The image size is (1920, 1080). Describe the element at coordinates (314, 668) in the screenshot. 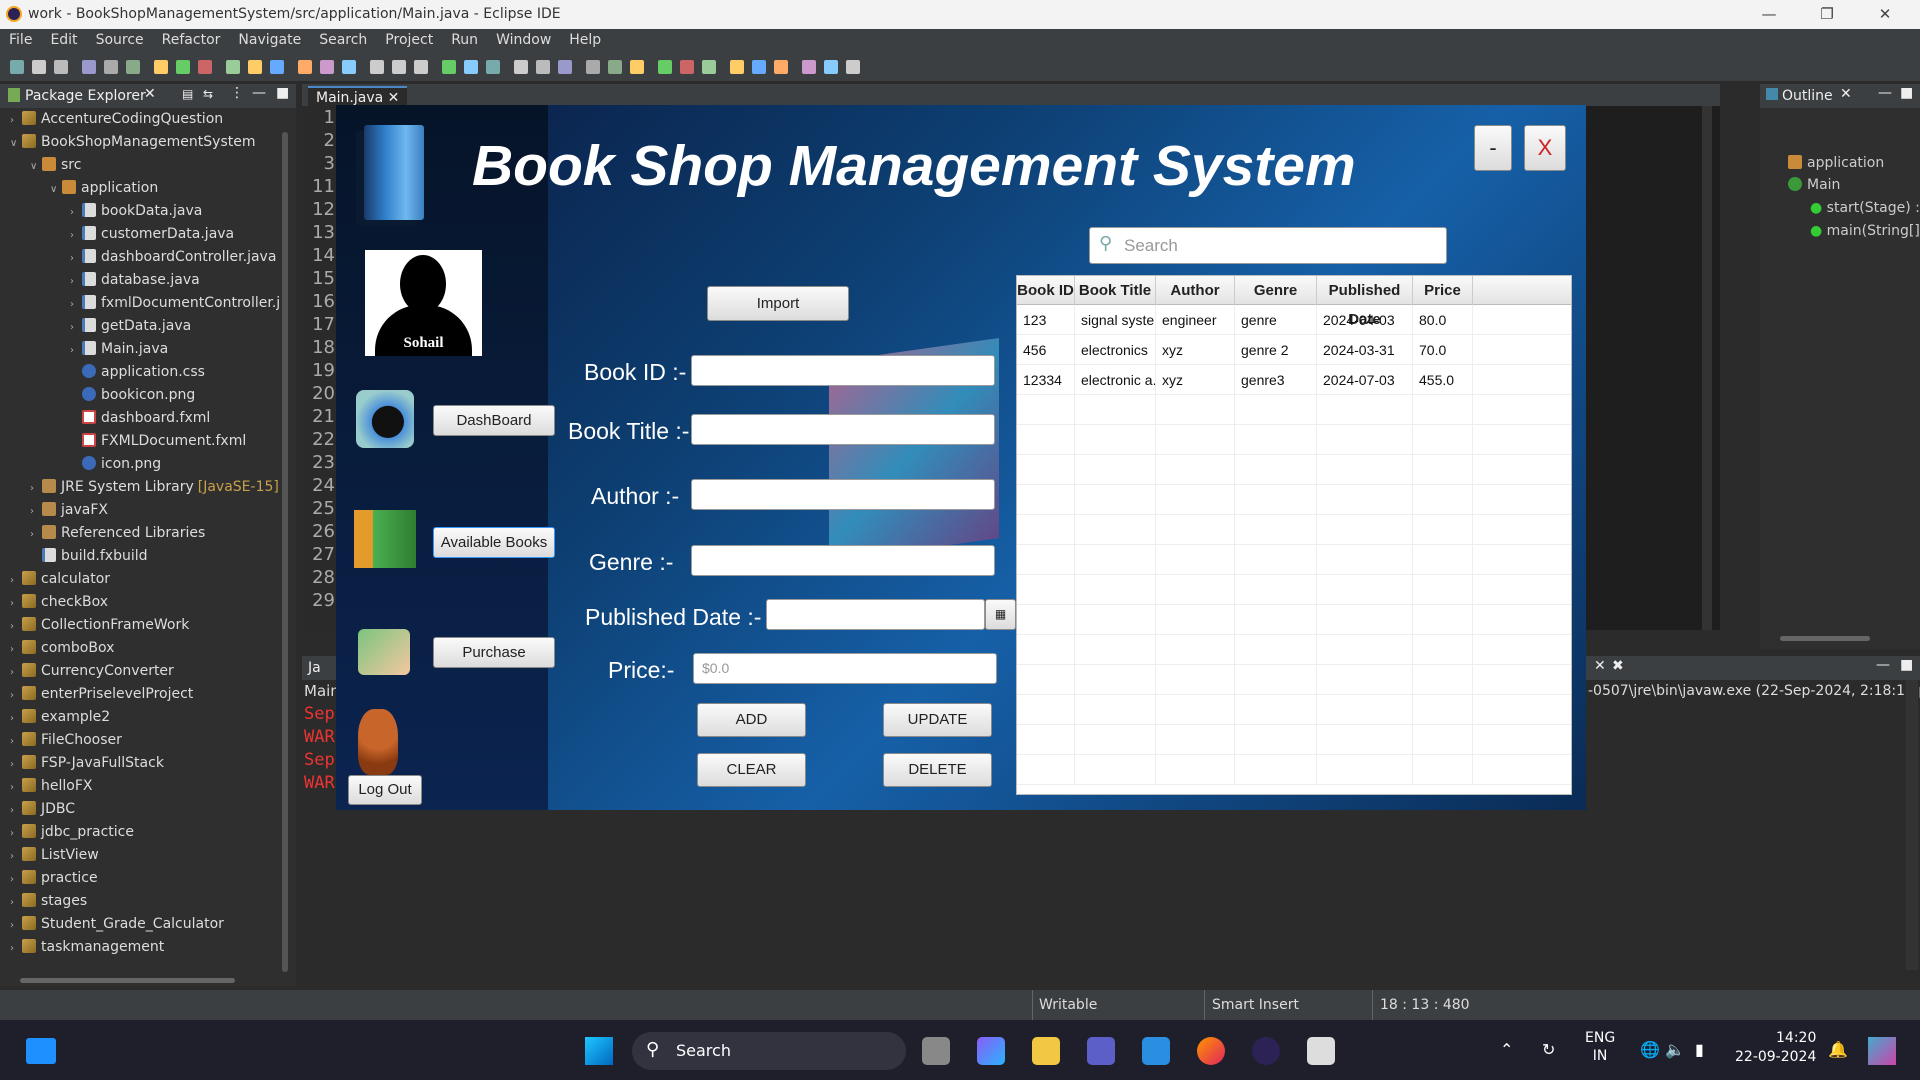

I see `console-tab: Ja` at that location.